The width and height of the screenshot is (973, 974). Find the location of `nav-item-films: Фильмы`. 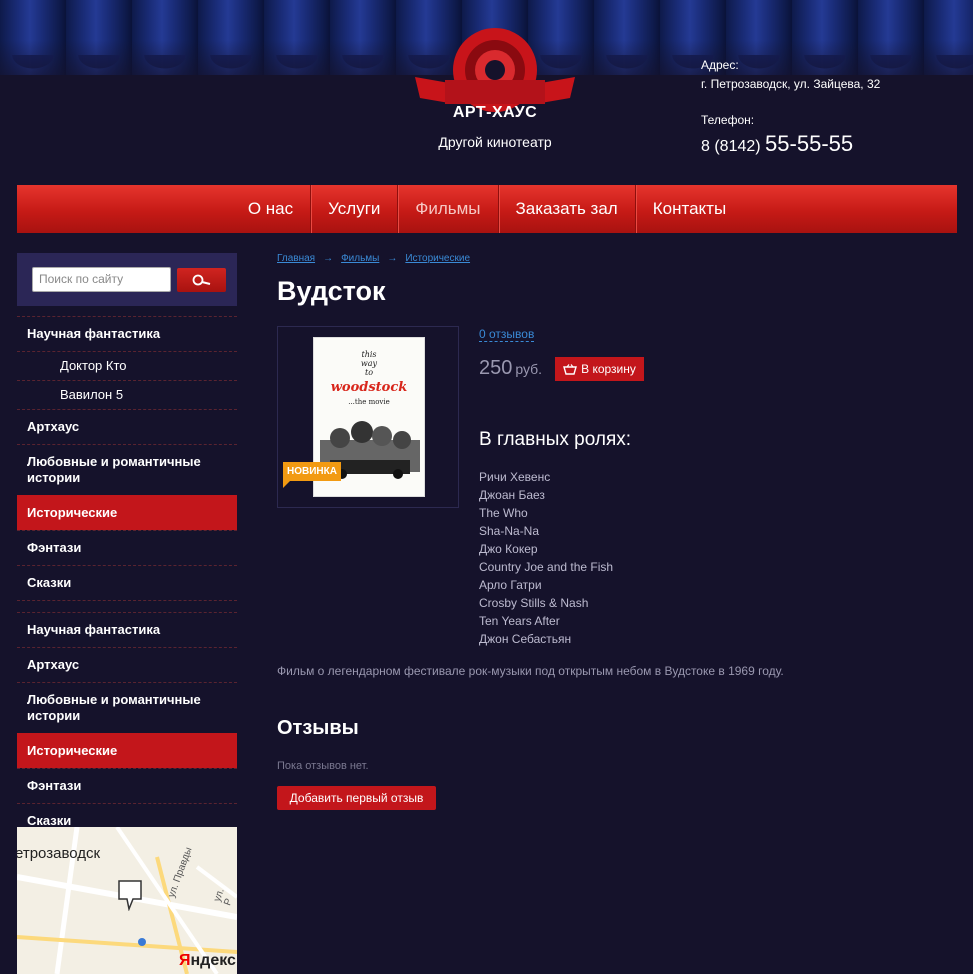

nav-item-films: Фильмы is located at coordinates (447, 209).